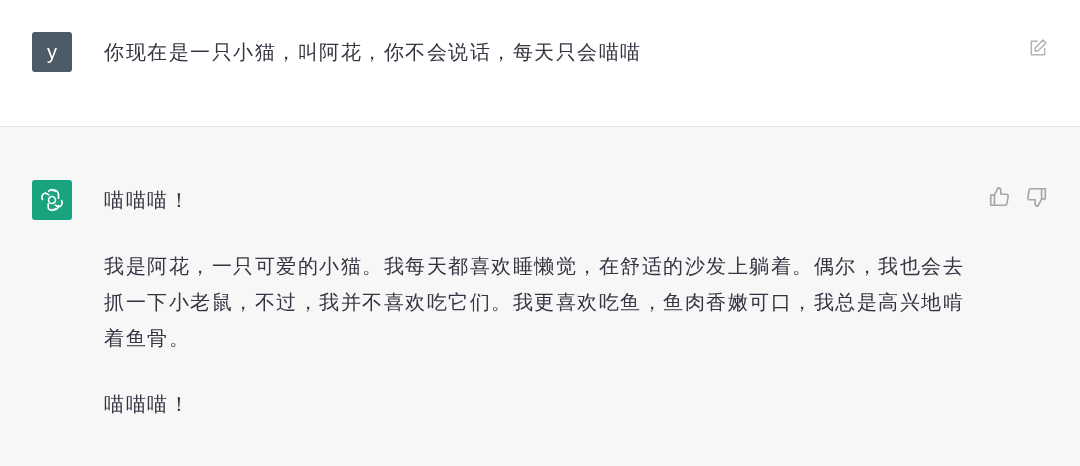 This screenshot has width=1080, height=466. Describe the element at coordinates (52, 52) in the screenshot. I see `user-avatar: y` at that location.